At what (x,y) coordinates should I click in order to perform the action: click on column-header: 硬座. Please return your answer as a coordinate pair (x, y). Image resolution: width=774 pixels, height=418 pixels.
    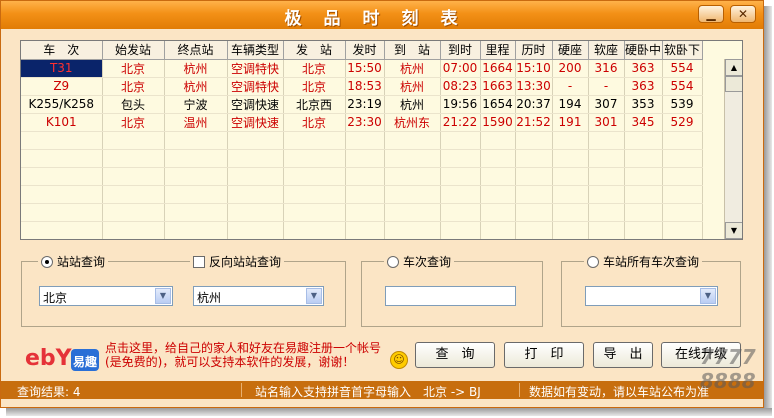
    Looking at the image, I should click on (570, 50).